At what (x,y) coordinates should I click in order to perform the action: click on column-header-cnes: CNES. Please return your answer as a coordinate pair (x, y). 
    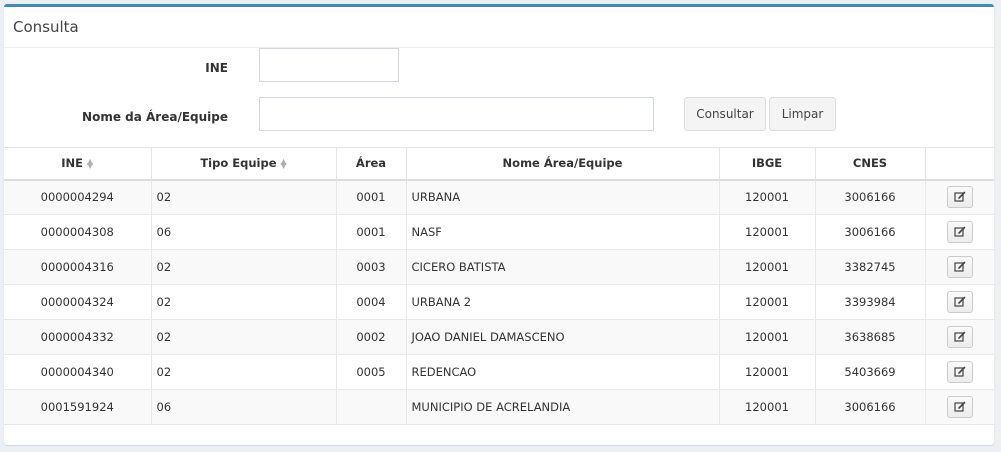
    Looking at the image, I should click on (870, 164).